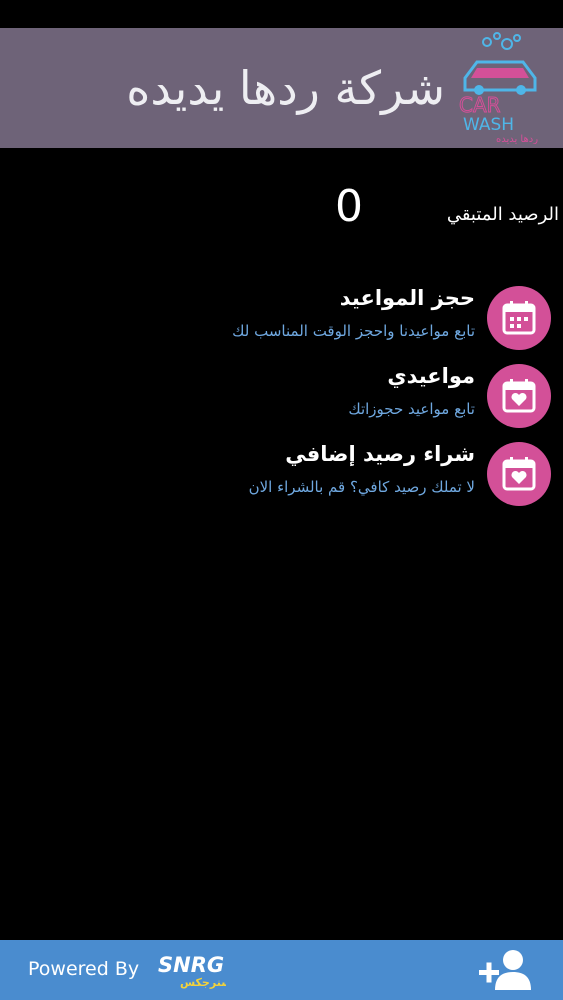 This screenshot has width=563, height=1000. I want to click on menu-item-title: شراء رصيد إضافي, so click(380, 454).